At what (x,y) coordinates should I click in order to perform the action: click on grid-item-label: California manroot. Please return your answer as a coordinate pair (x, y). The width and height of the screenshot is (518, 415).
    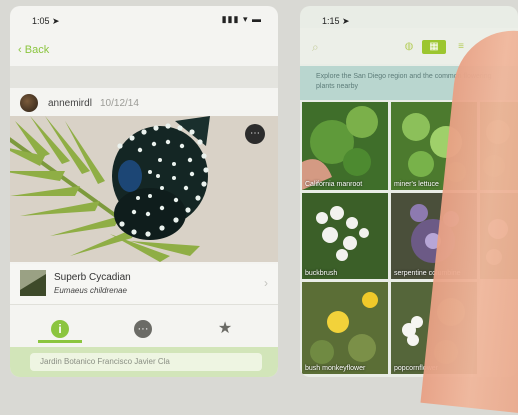
    Looking at the image, I should click on (334, 184).